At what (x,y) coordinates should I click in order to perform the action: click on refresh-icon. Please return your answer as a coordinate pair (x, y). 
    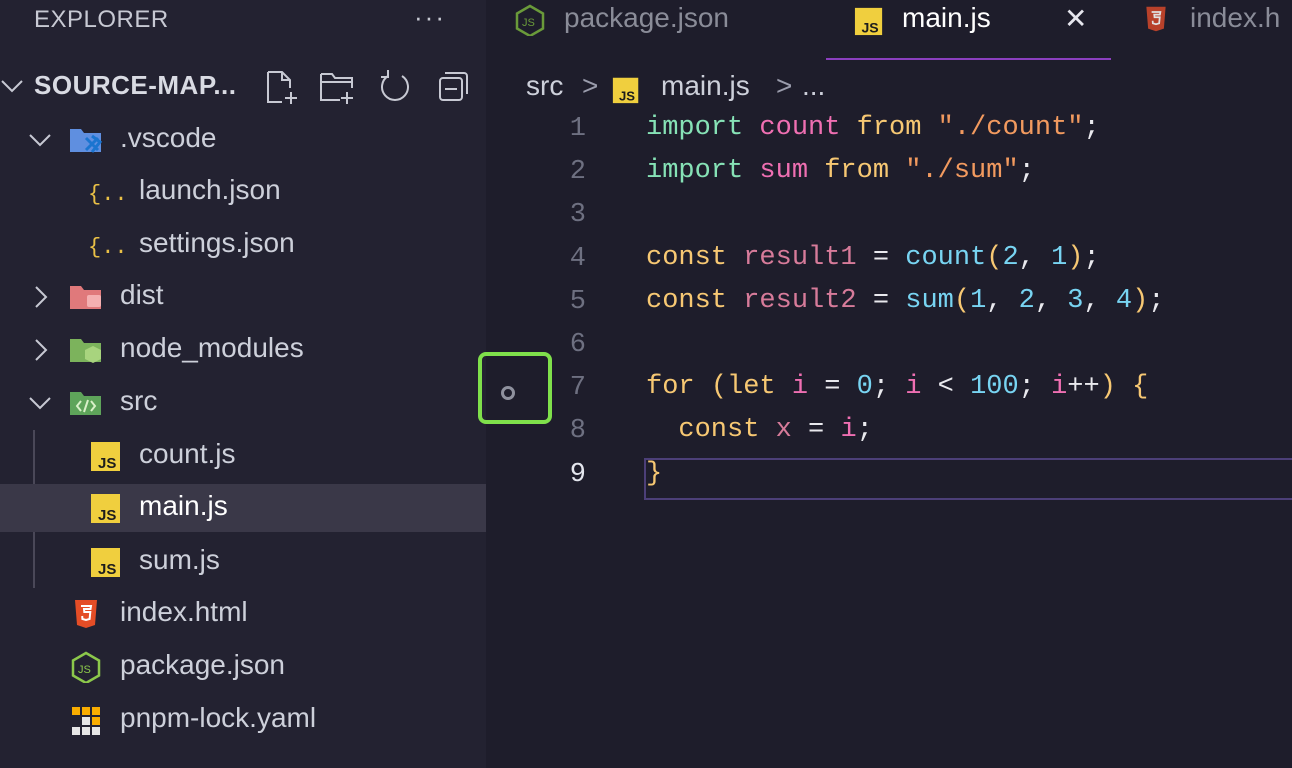
    Looking at the image, I should click on (395, 87).